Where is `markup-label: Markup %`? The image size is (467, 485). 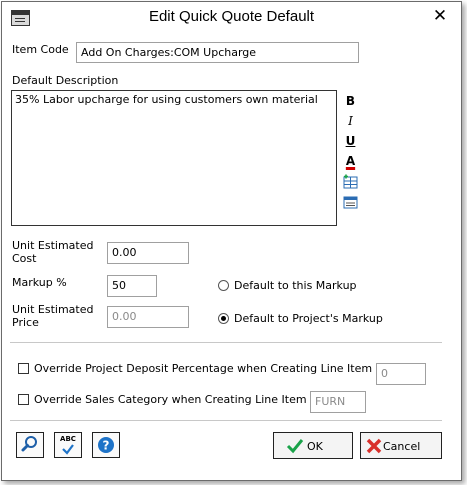 markup-label: Markup % is located at coordinates (39, 282).